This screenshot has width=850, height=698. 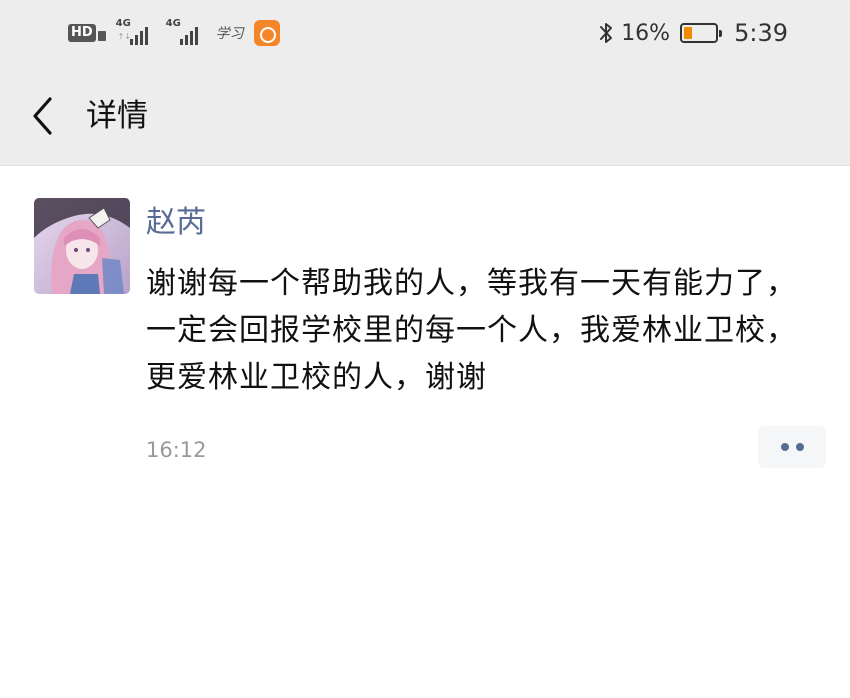 I want to click on back-button, so click(x=42, y=116).